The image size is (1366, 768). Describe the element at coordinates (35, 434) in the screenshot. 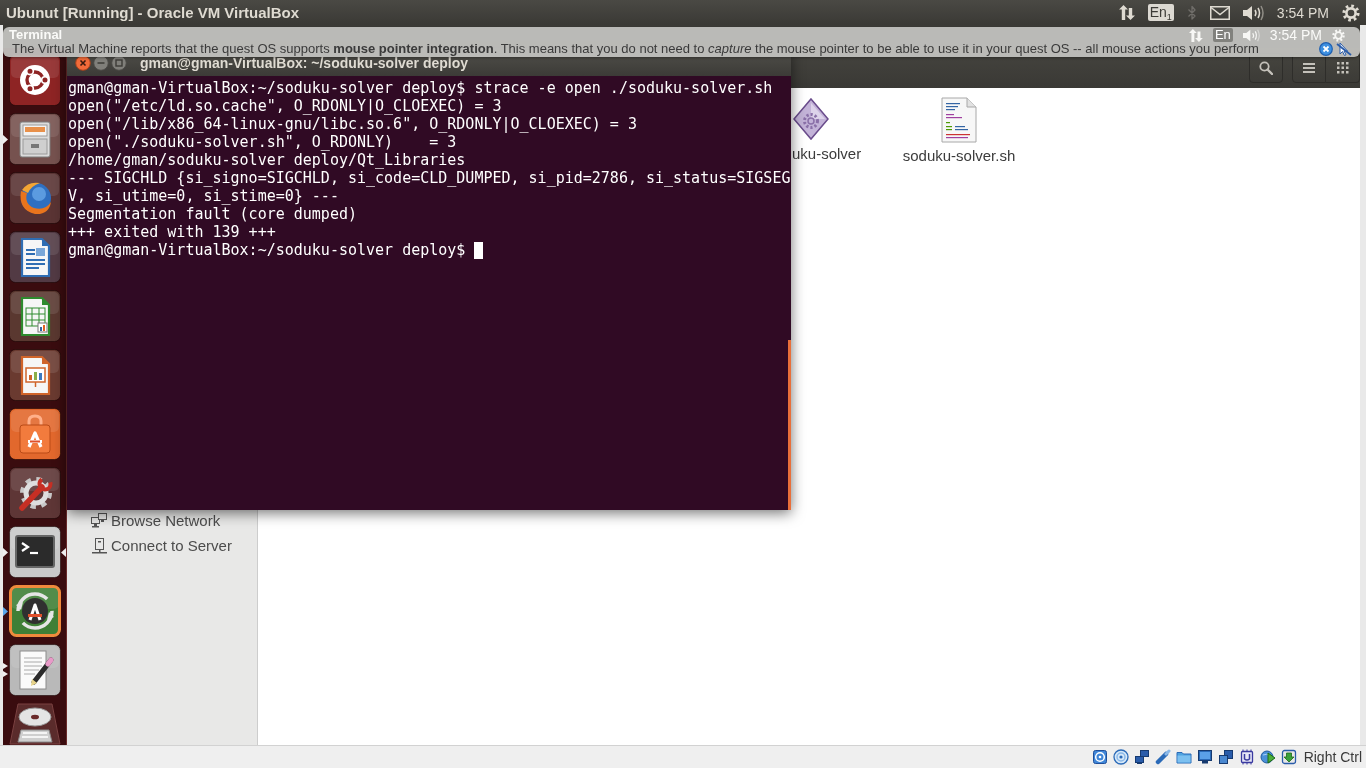

I see `shopping-bag-icon` at that location.